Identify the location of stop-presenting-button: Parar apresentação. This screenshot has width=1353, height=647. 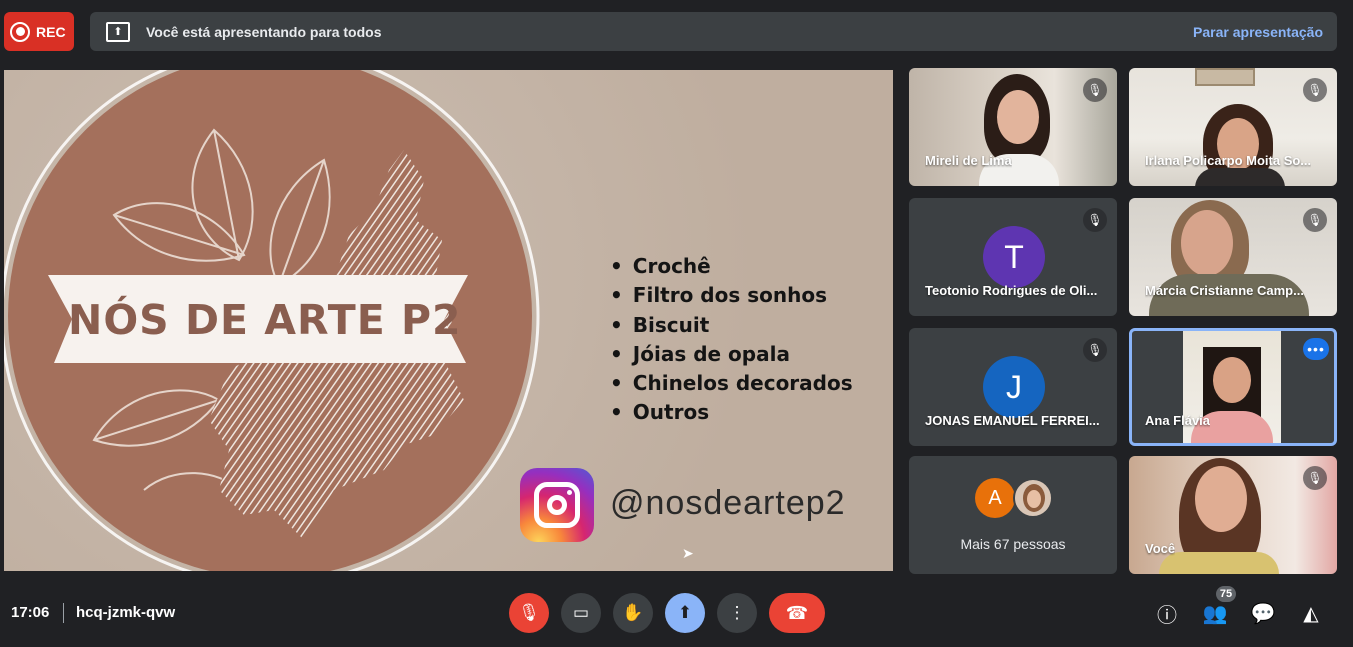
(1258, 32).